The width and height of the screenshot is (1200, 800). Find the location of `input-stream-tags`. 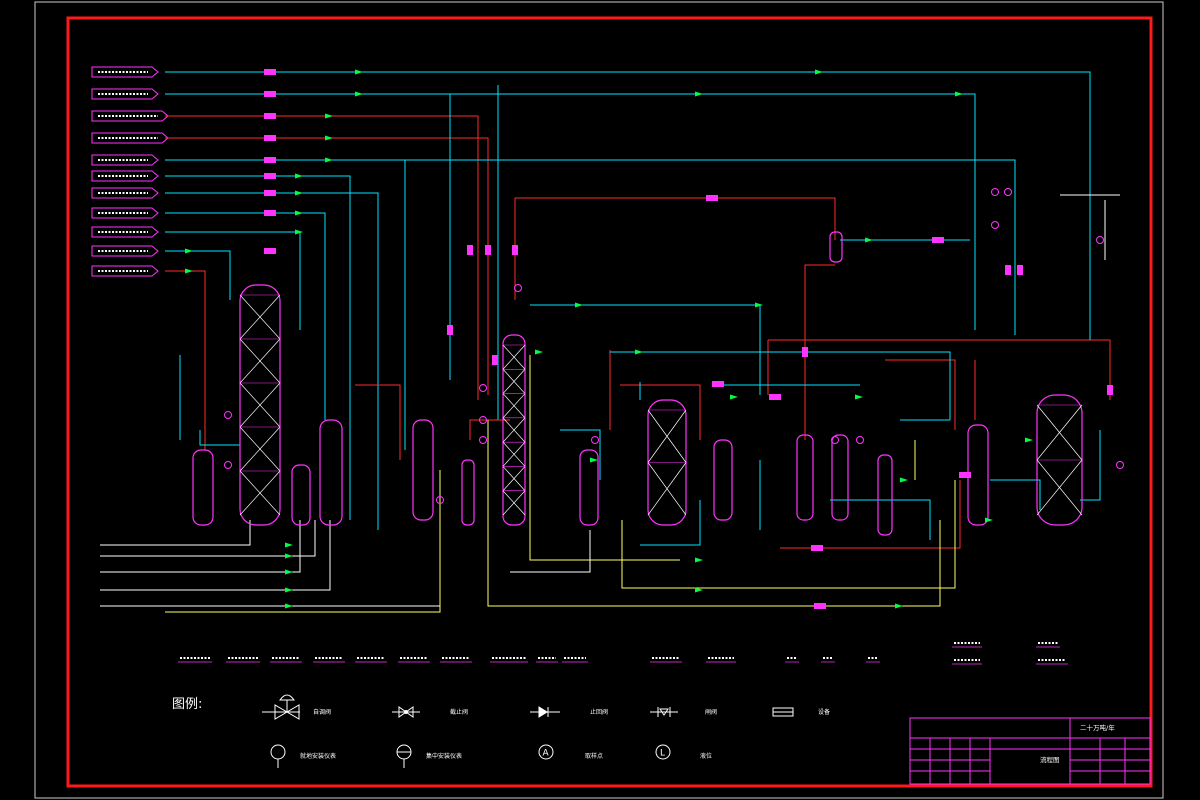

input-stream-tags is located at coordinates (130, 171).